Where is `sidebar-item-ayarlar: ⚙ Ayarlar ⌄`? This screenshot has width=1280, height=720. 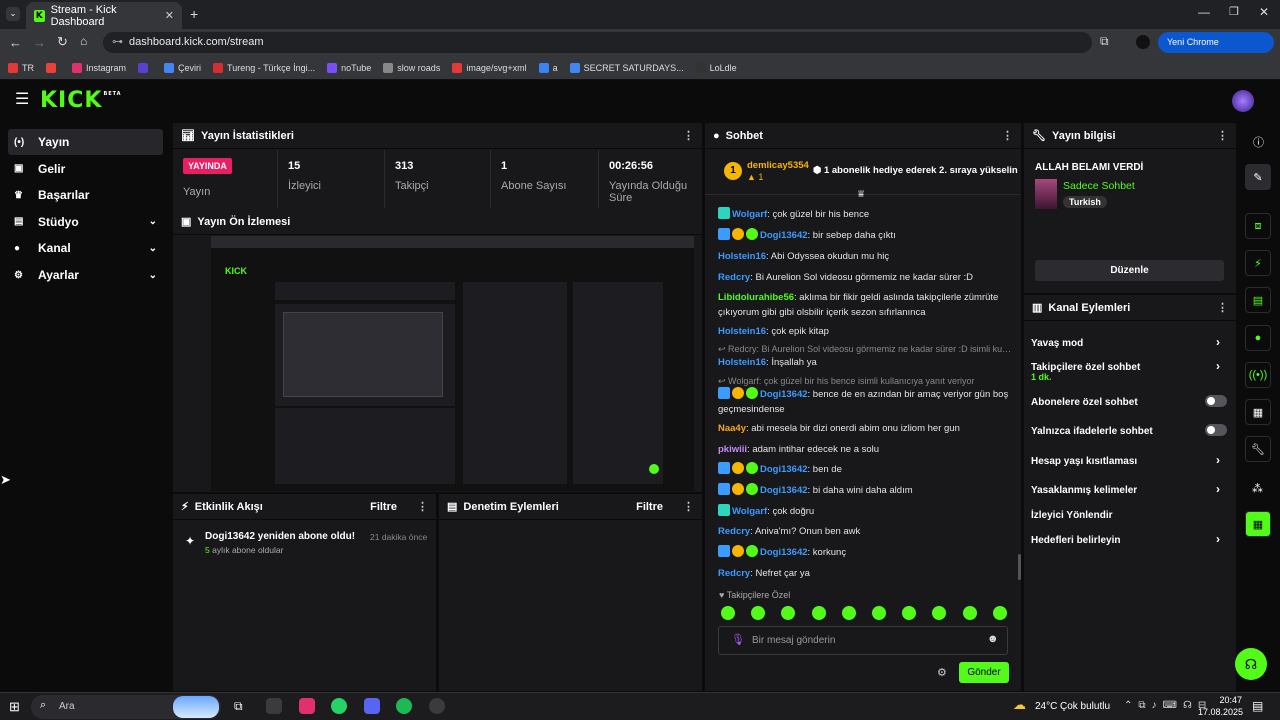 sidebar-item-ayarlar: ⚙ Ayarlar ⌄ is located at coordinates (85, 275).